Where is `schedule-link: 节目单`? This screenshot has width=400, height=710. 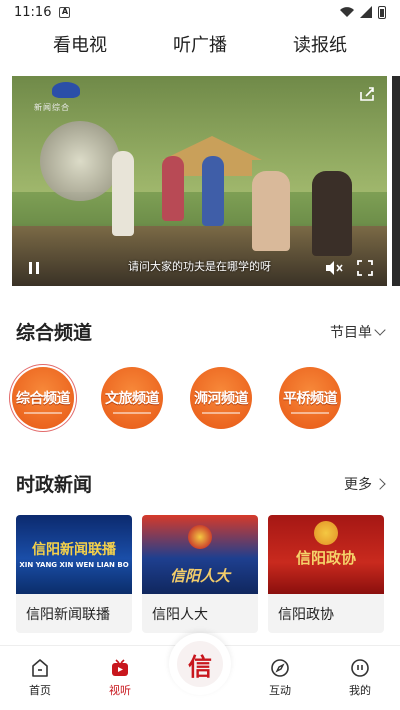
schedule-link: 节目单 is located at coordinates (358, 332).